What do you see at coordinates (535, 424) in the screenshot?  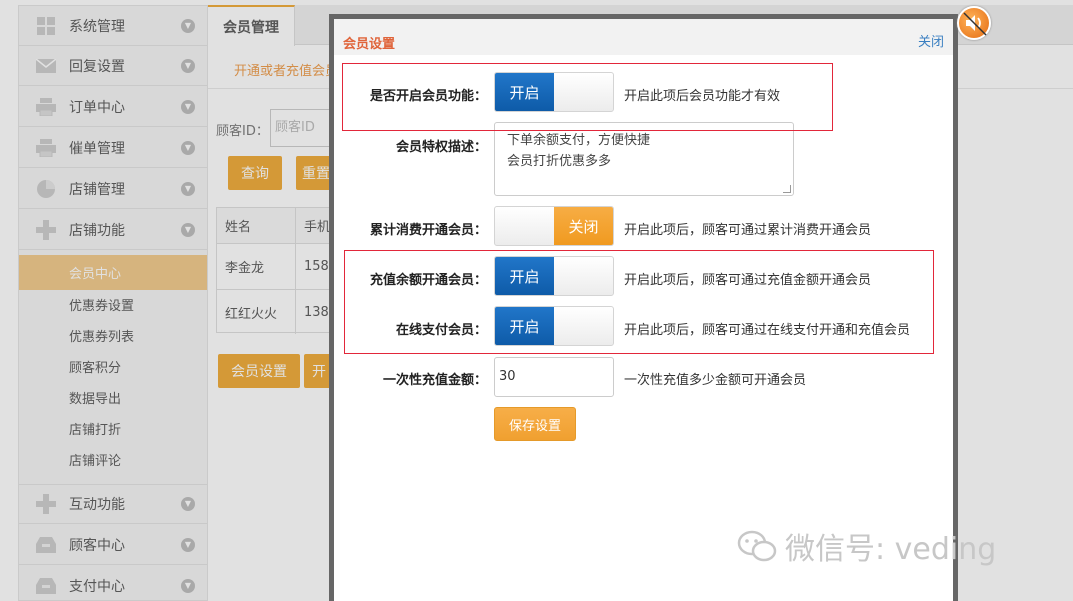 I see `save-settings-button: 保存设置` at bounding box center [535, 424].